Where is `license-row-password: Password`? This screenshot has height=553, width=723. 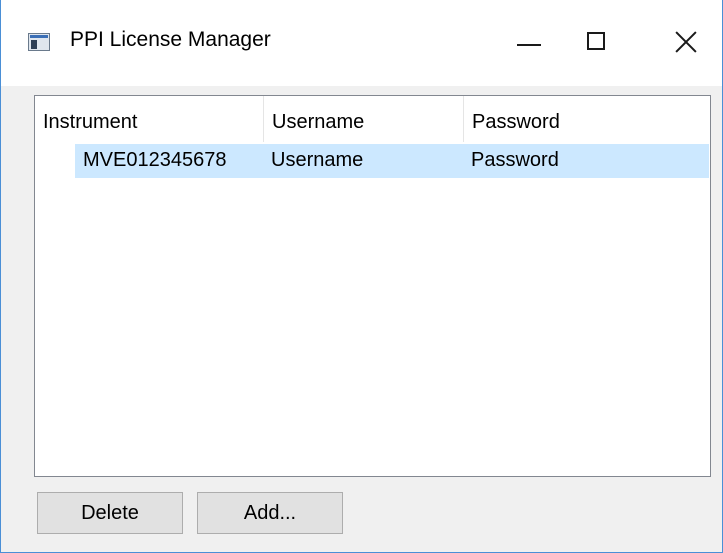 license-row-password: Password is located at coordinates (515, 160).